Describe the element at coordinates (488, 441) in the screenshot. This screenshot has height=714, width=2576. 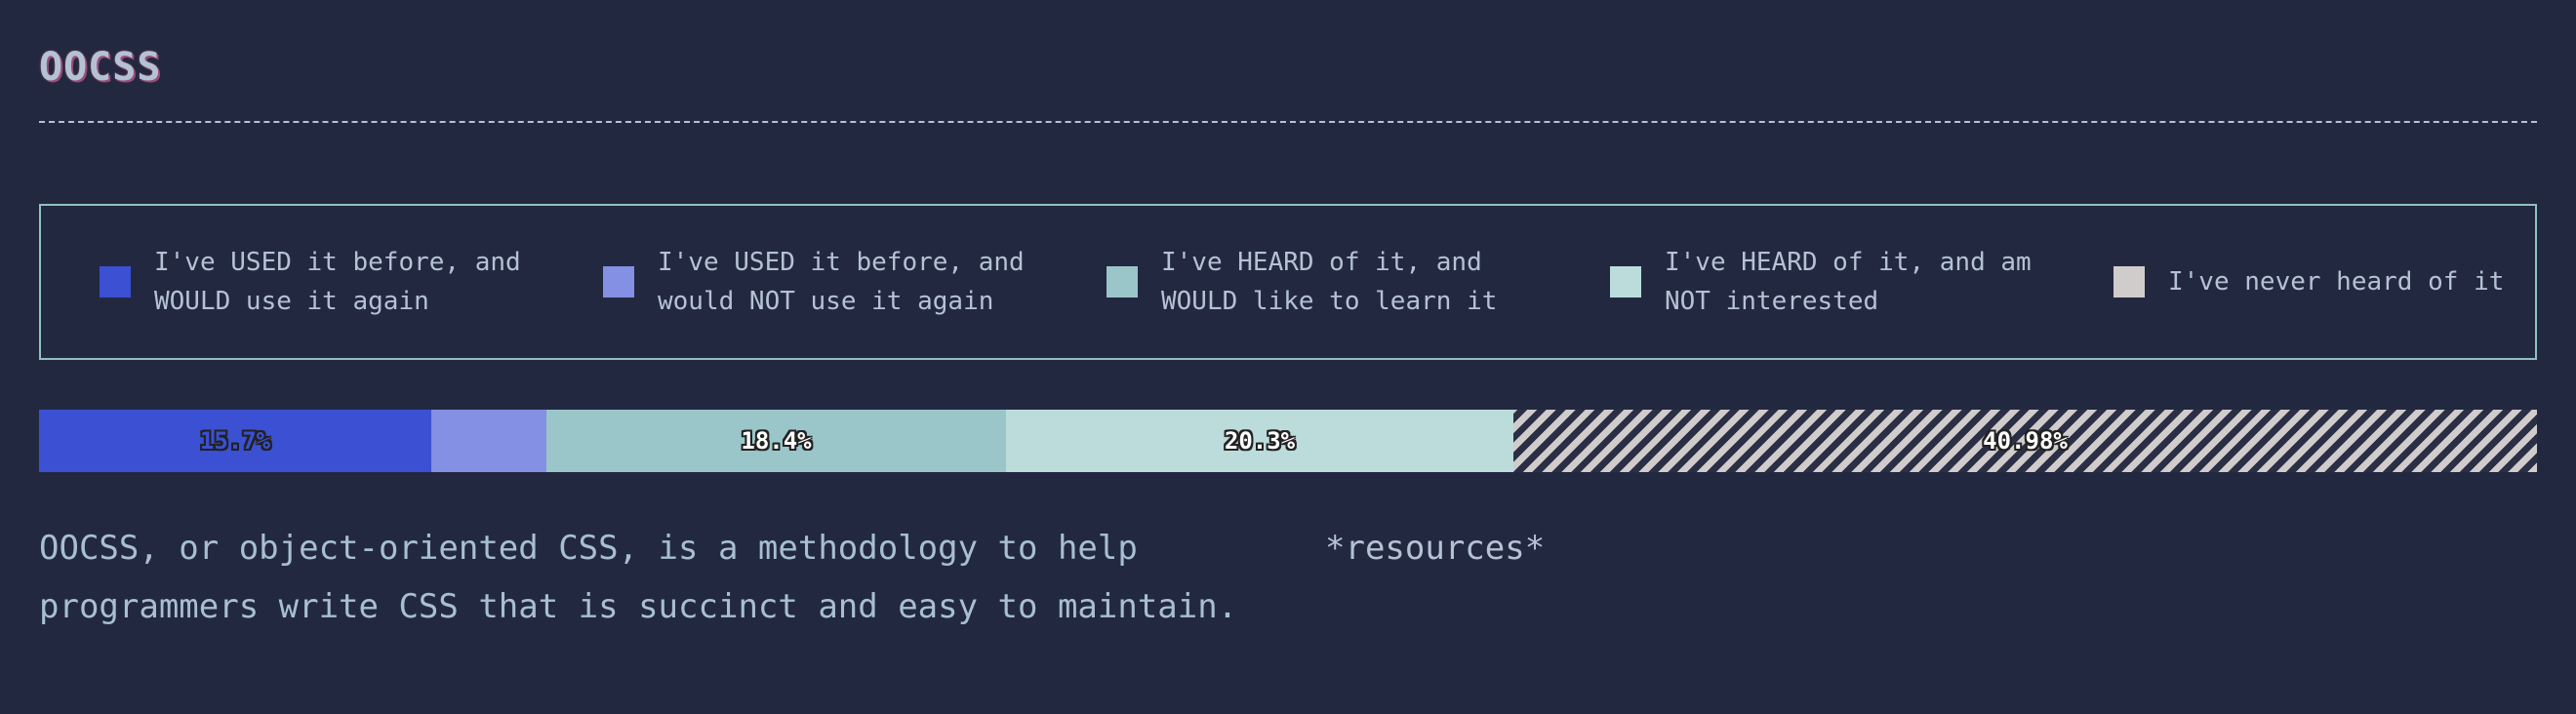
I see `bar-segment-used-not` at that location.